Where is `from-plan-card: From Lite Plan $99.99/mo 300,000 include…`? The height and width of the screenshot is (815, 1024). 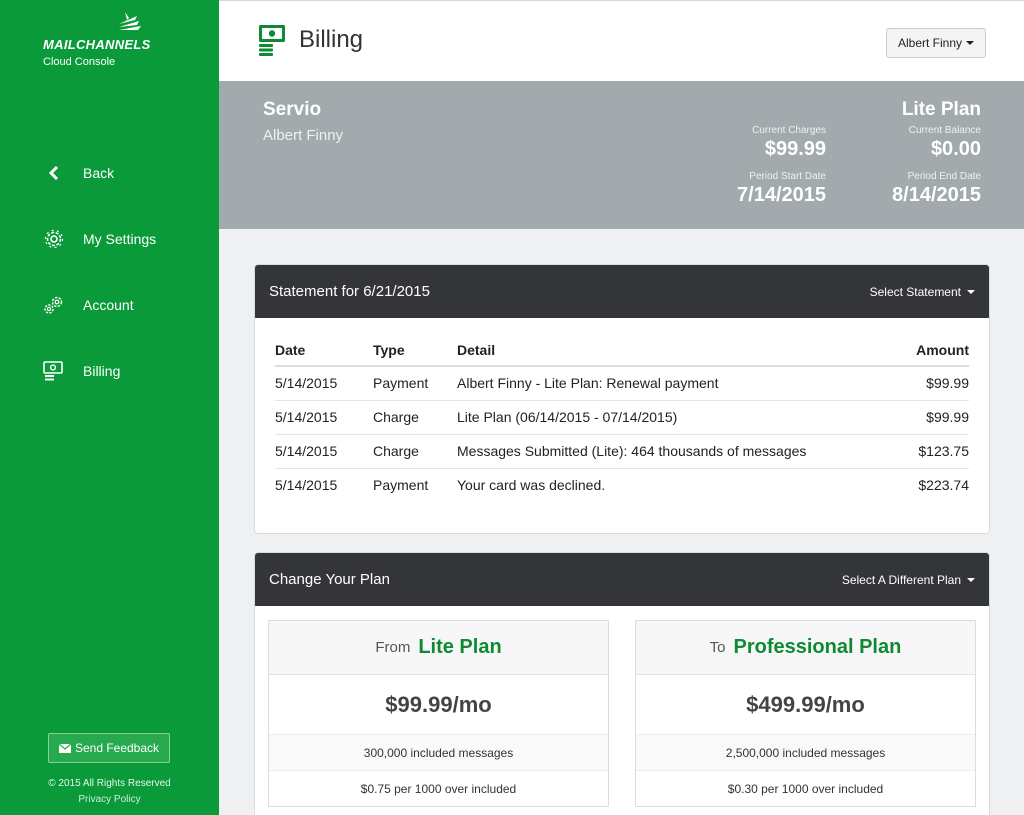 from-plan-card: From Lite Plan $99.99/mo 300,000 include… is located at coordinates (438, 713).